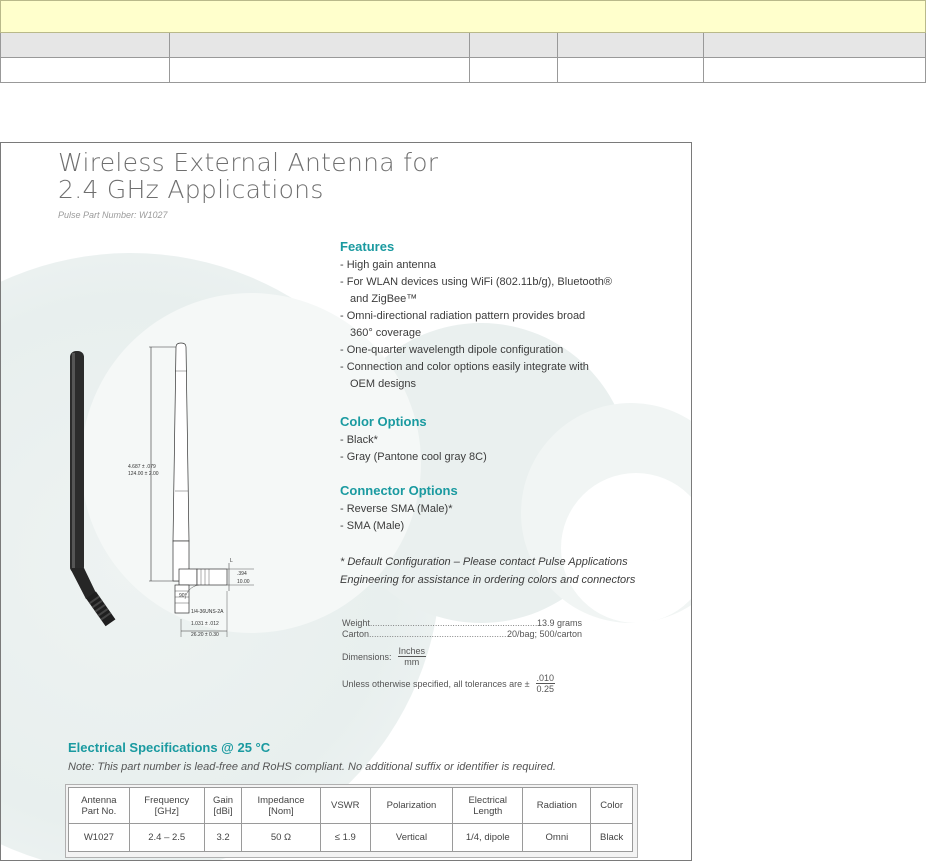  I want to click on part-number-label: Pulse Part Number: W1027, so click(113, 215).